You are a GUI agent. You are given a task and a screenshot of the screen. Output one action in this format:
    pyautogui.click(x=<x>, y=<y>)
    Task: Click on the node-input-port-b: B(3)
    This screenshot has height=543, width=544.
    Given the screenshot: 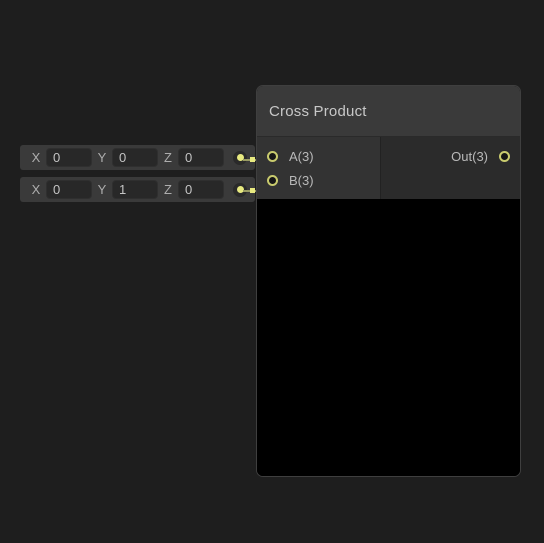 What is the action you would take?
    pyautogui.click(x=318, y=180)
    